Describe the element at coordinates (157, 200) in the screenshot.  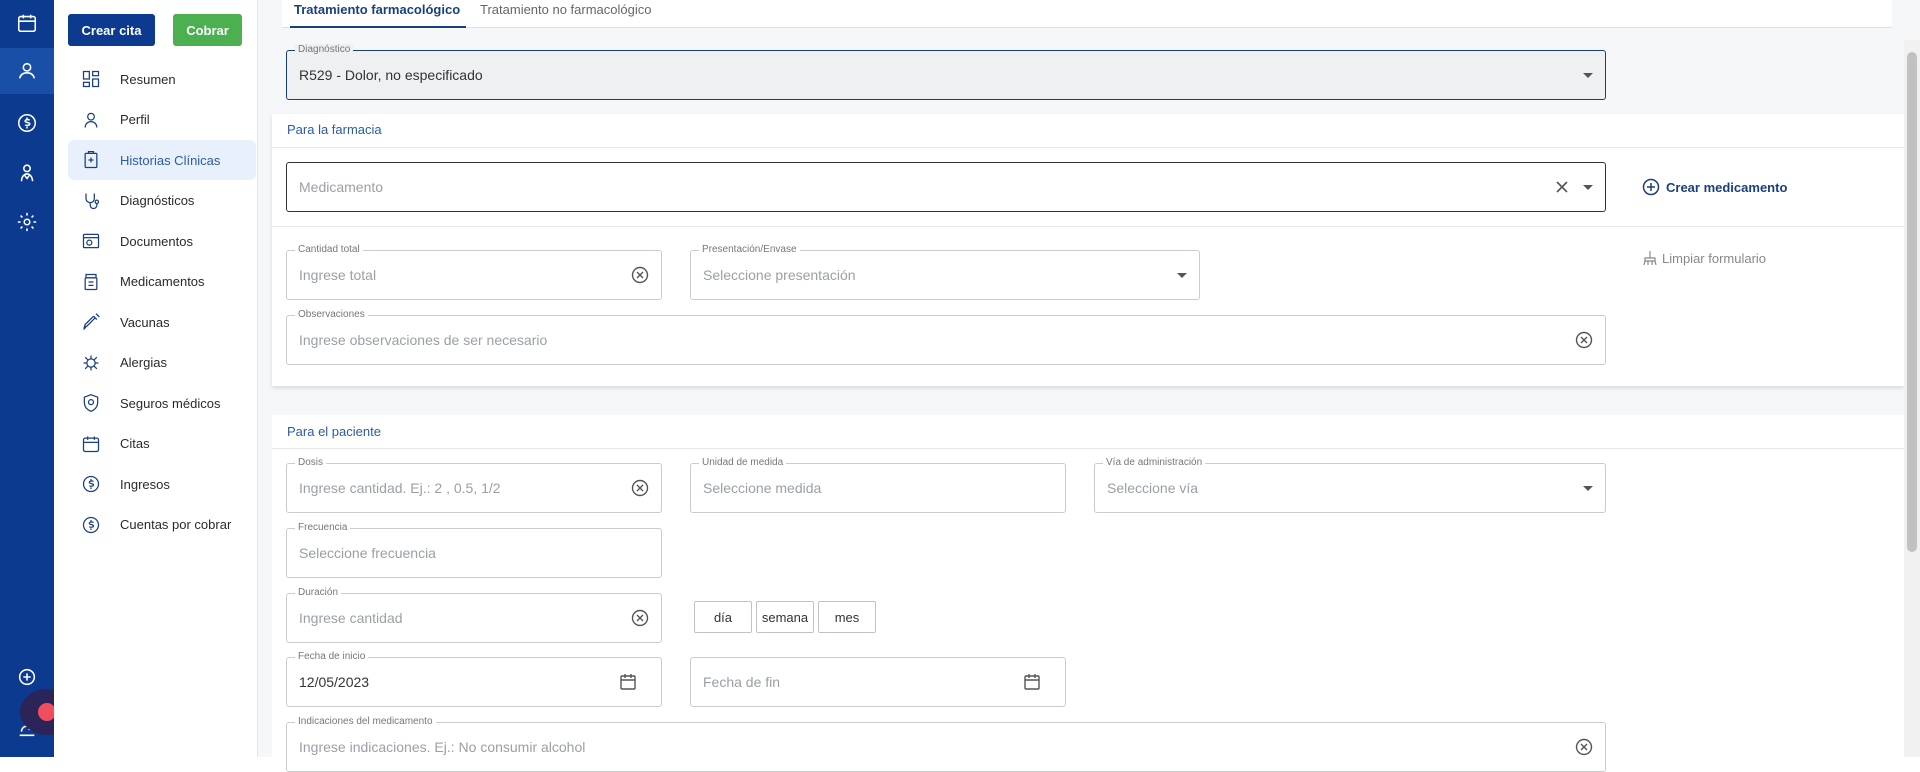
I see `sidebar-item-label: Diagnósticos` at that location.